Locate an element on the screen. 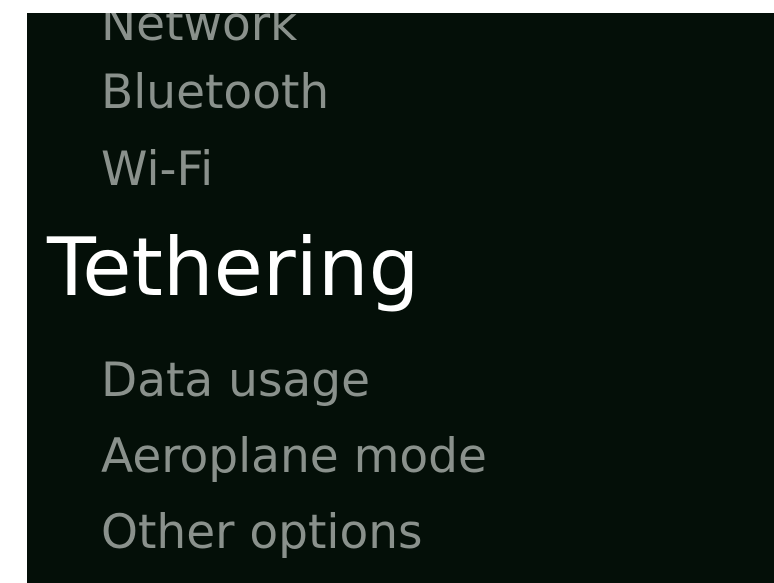 The height and width of the screenshot is (583, 774). menu-item-data-usage: Data usage is located at coordinates (235, 380).